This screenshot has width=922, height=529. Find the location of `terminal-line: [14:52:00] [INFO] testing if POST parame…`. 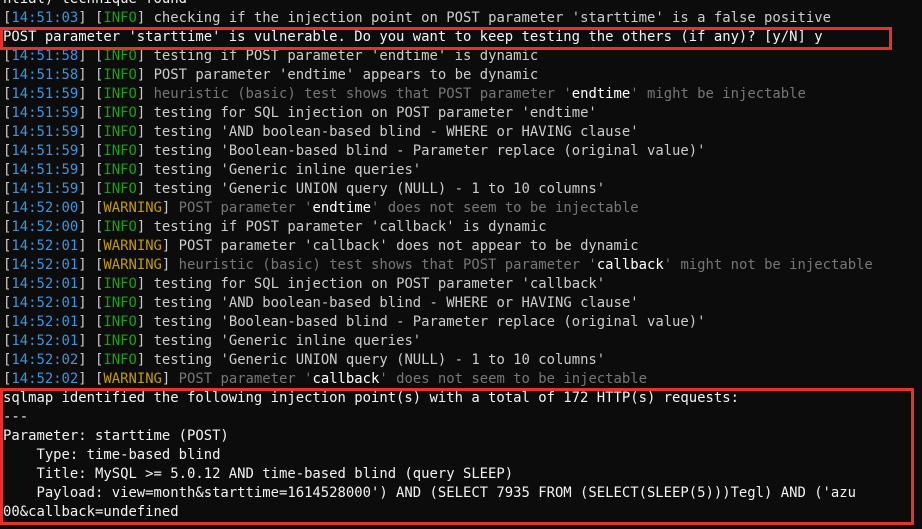

terminal-line: [14:52:00] [INFO] testing if POST parame… is located at coordinates (275, 227).